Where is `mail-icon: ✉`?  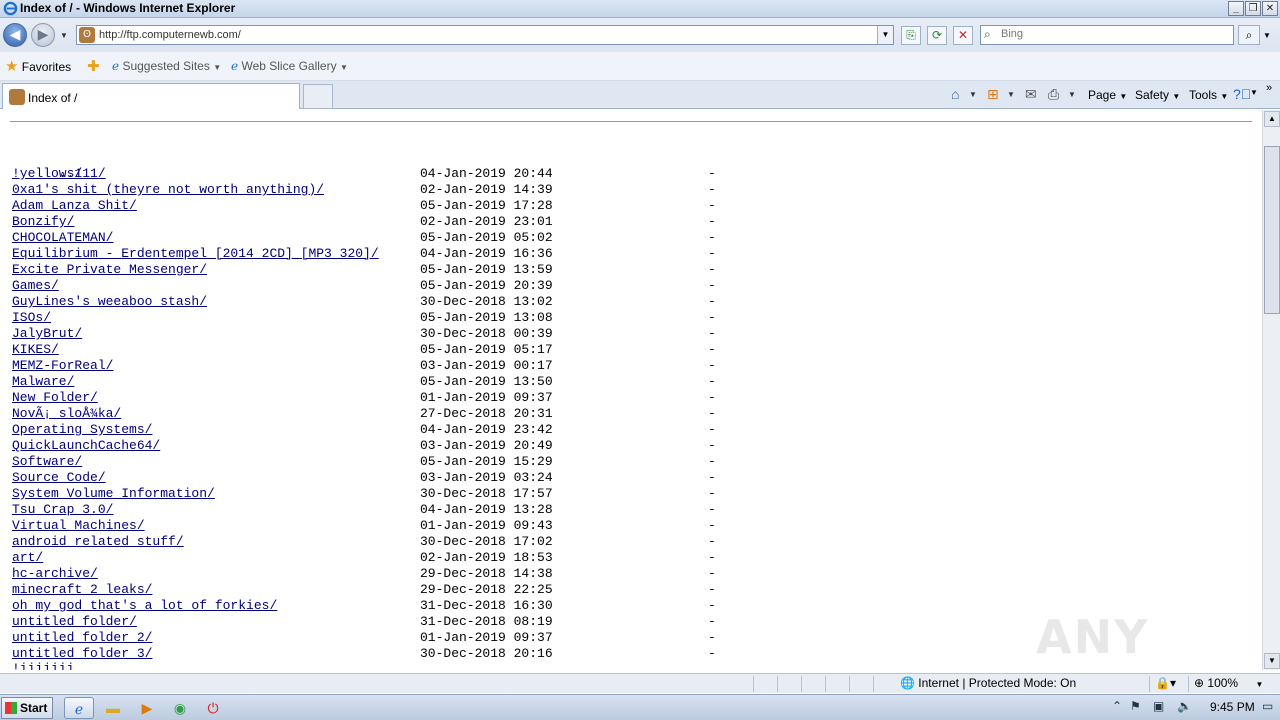
mail-icon: ✉ is located at coordinates (1031, 94).